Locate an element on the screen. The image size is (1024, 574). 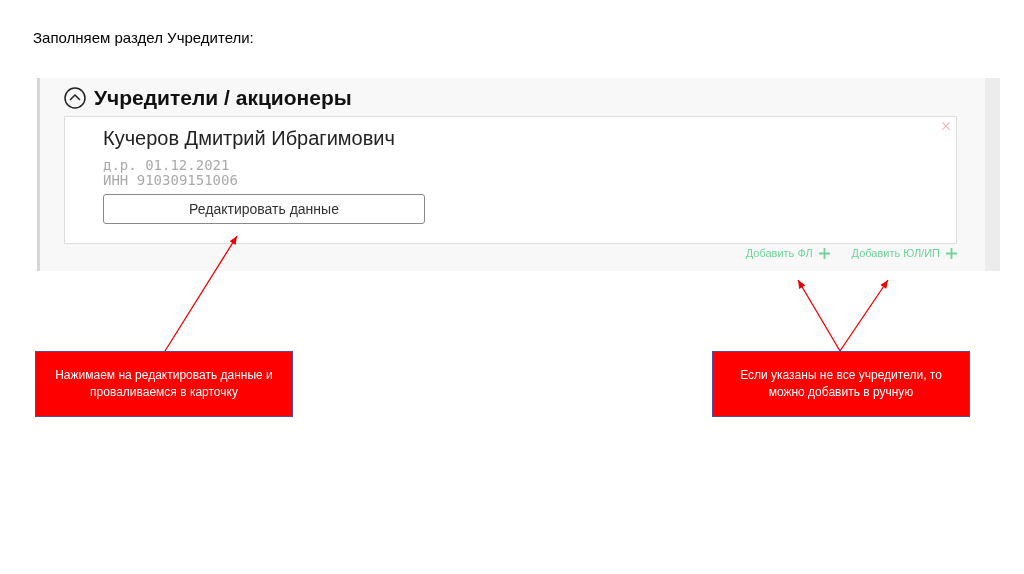
collapse-icon is located at coordinates (75, 98).